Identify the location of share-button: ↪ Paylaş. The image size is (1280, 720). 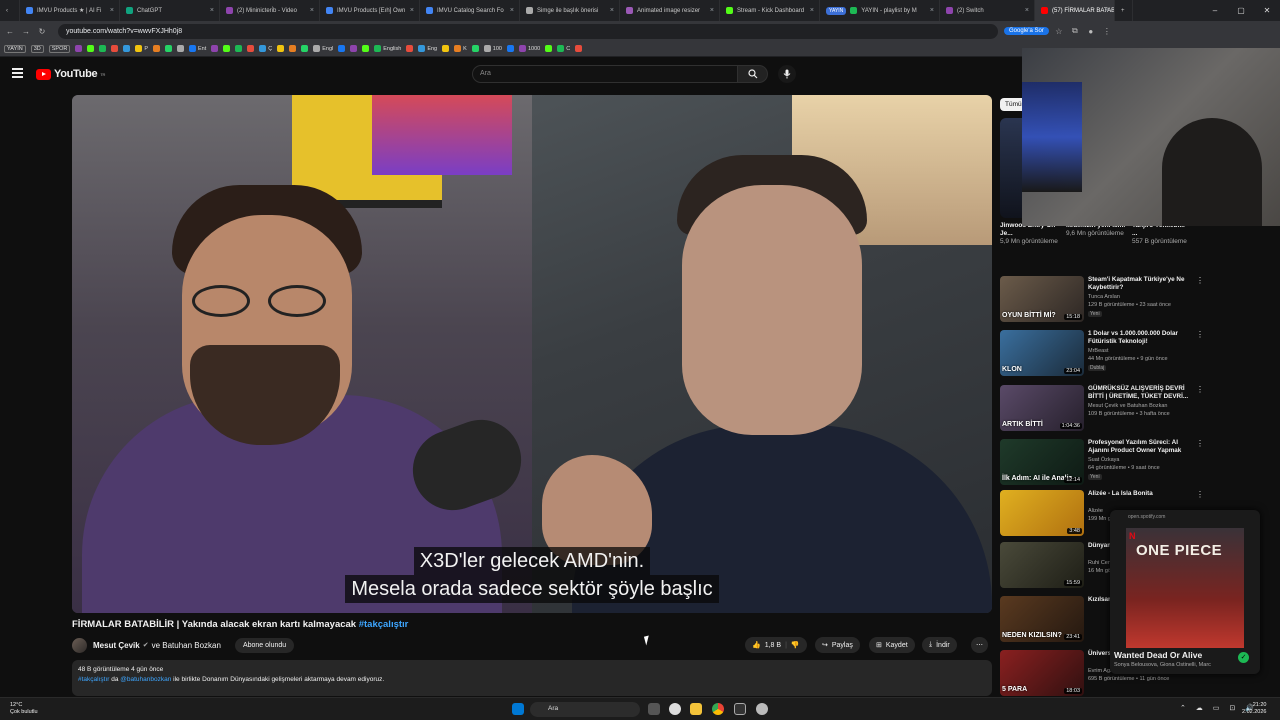
(837, 645).